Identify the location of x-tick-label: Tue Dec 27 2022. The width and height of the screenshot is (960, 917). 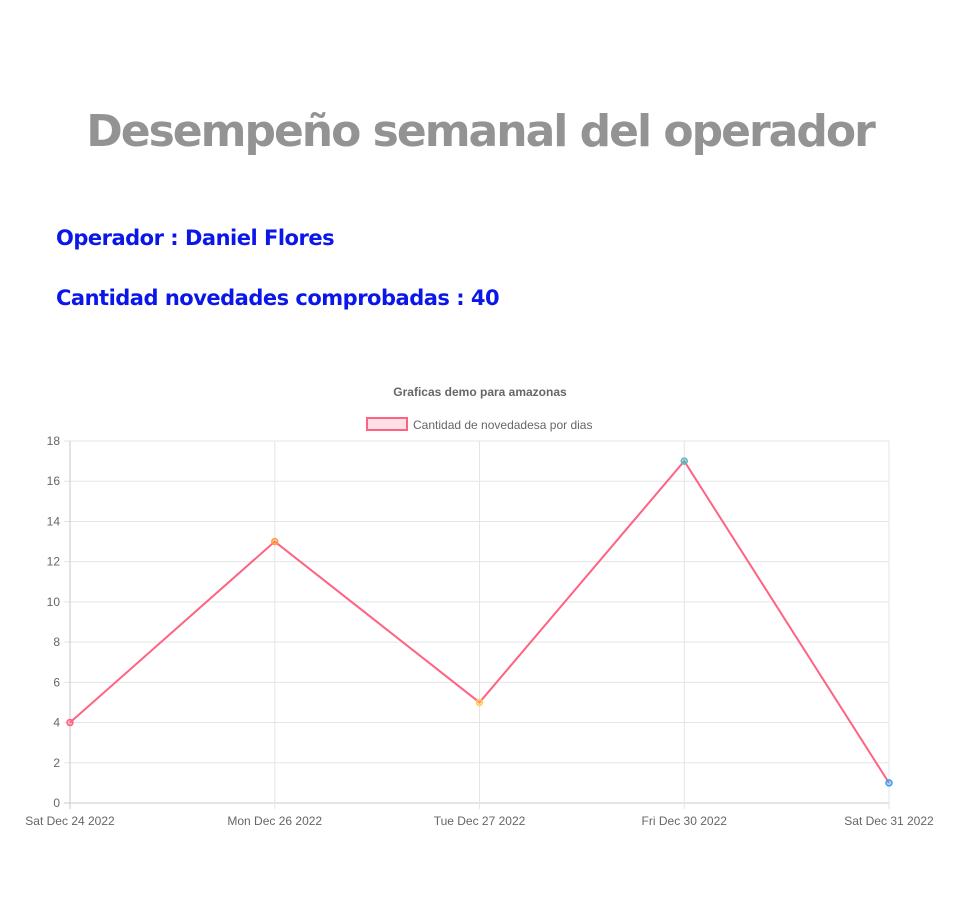
(480, 821).